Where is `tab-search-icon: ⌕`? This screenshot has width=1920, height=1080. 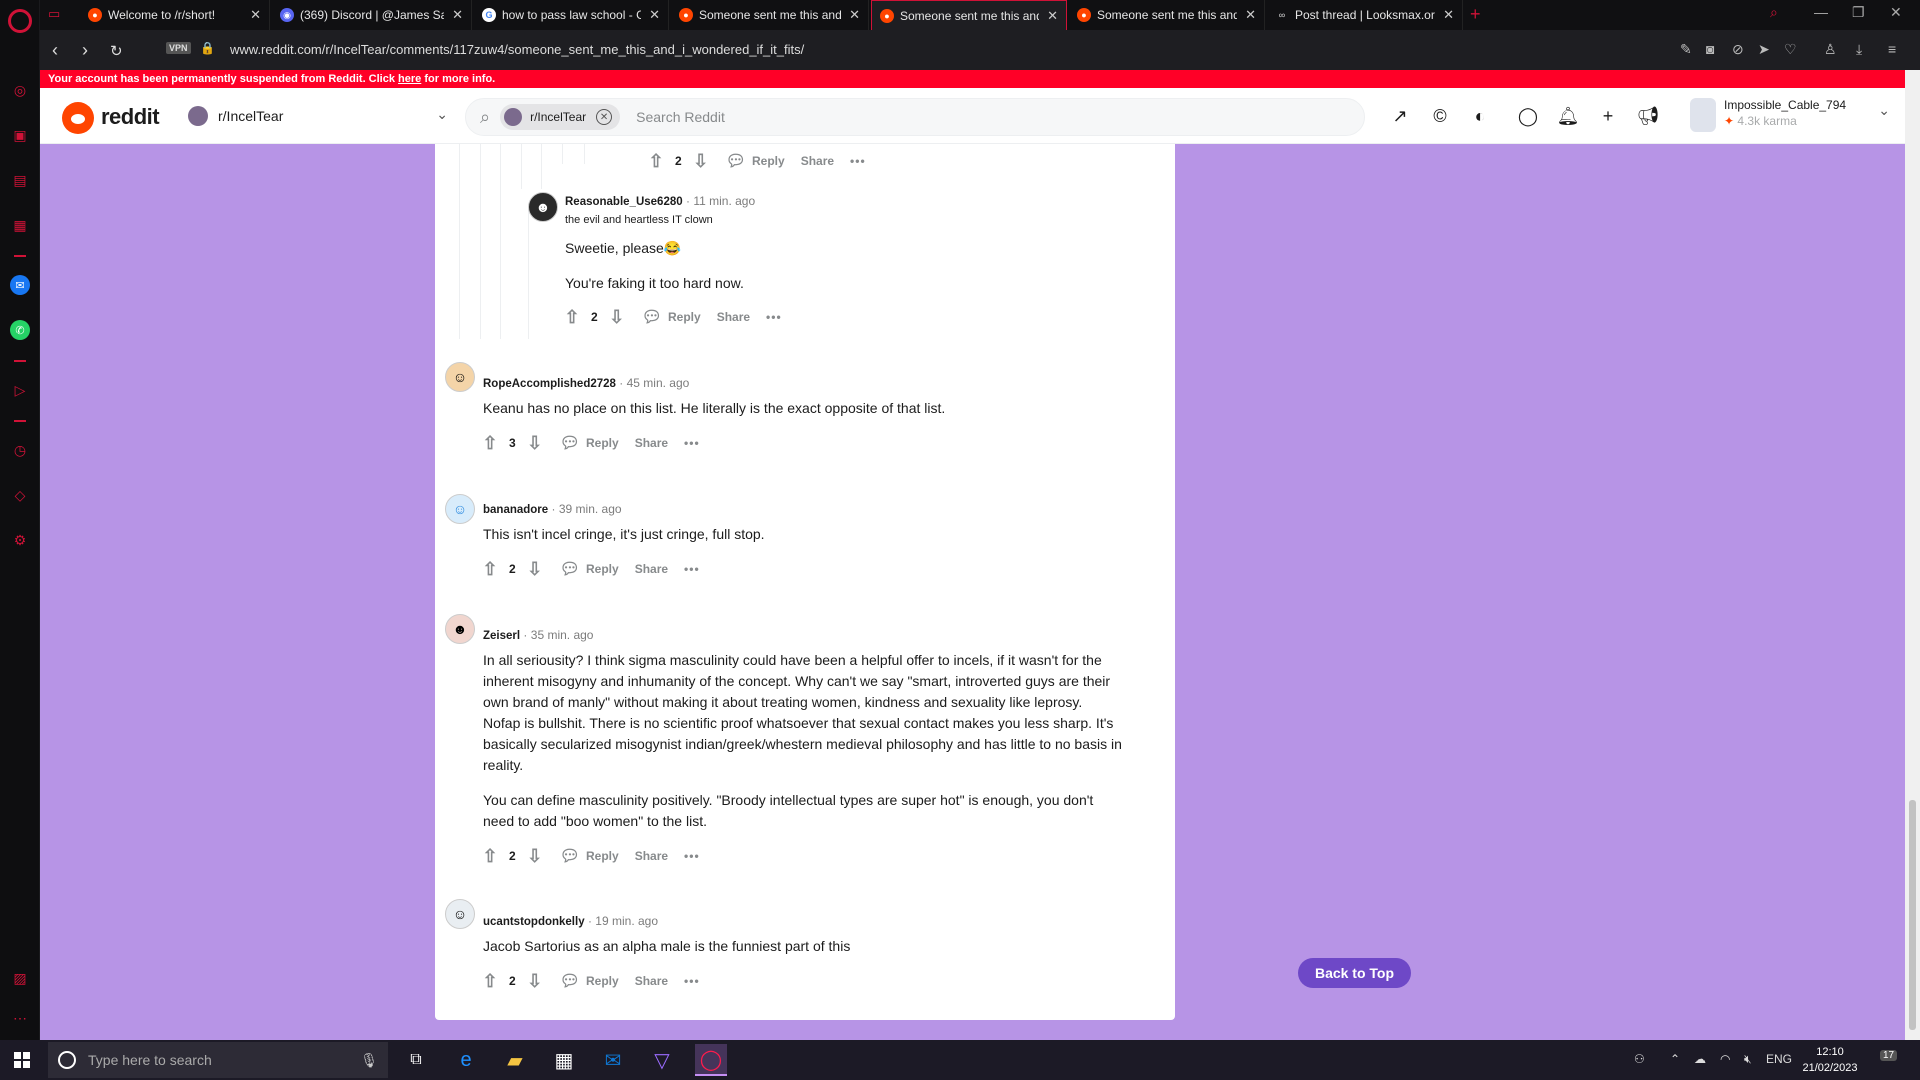 tab-search-icon: ⌕ is located at coordinates (1774, 12).